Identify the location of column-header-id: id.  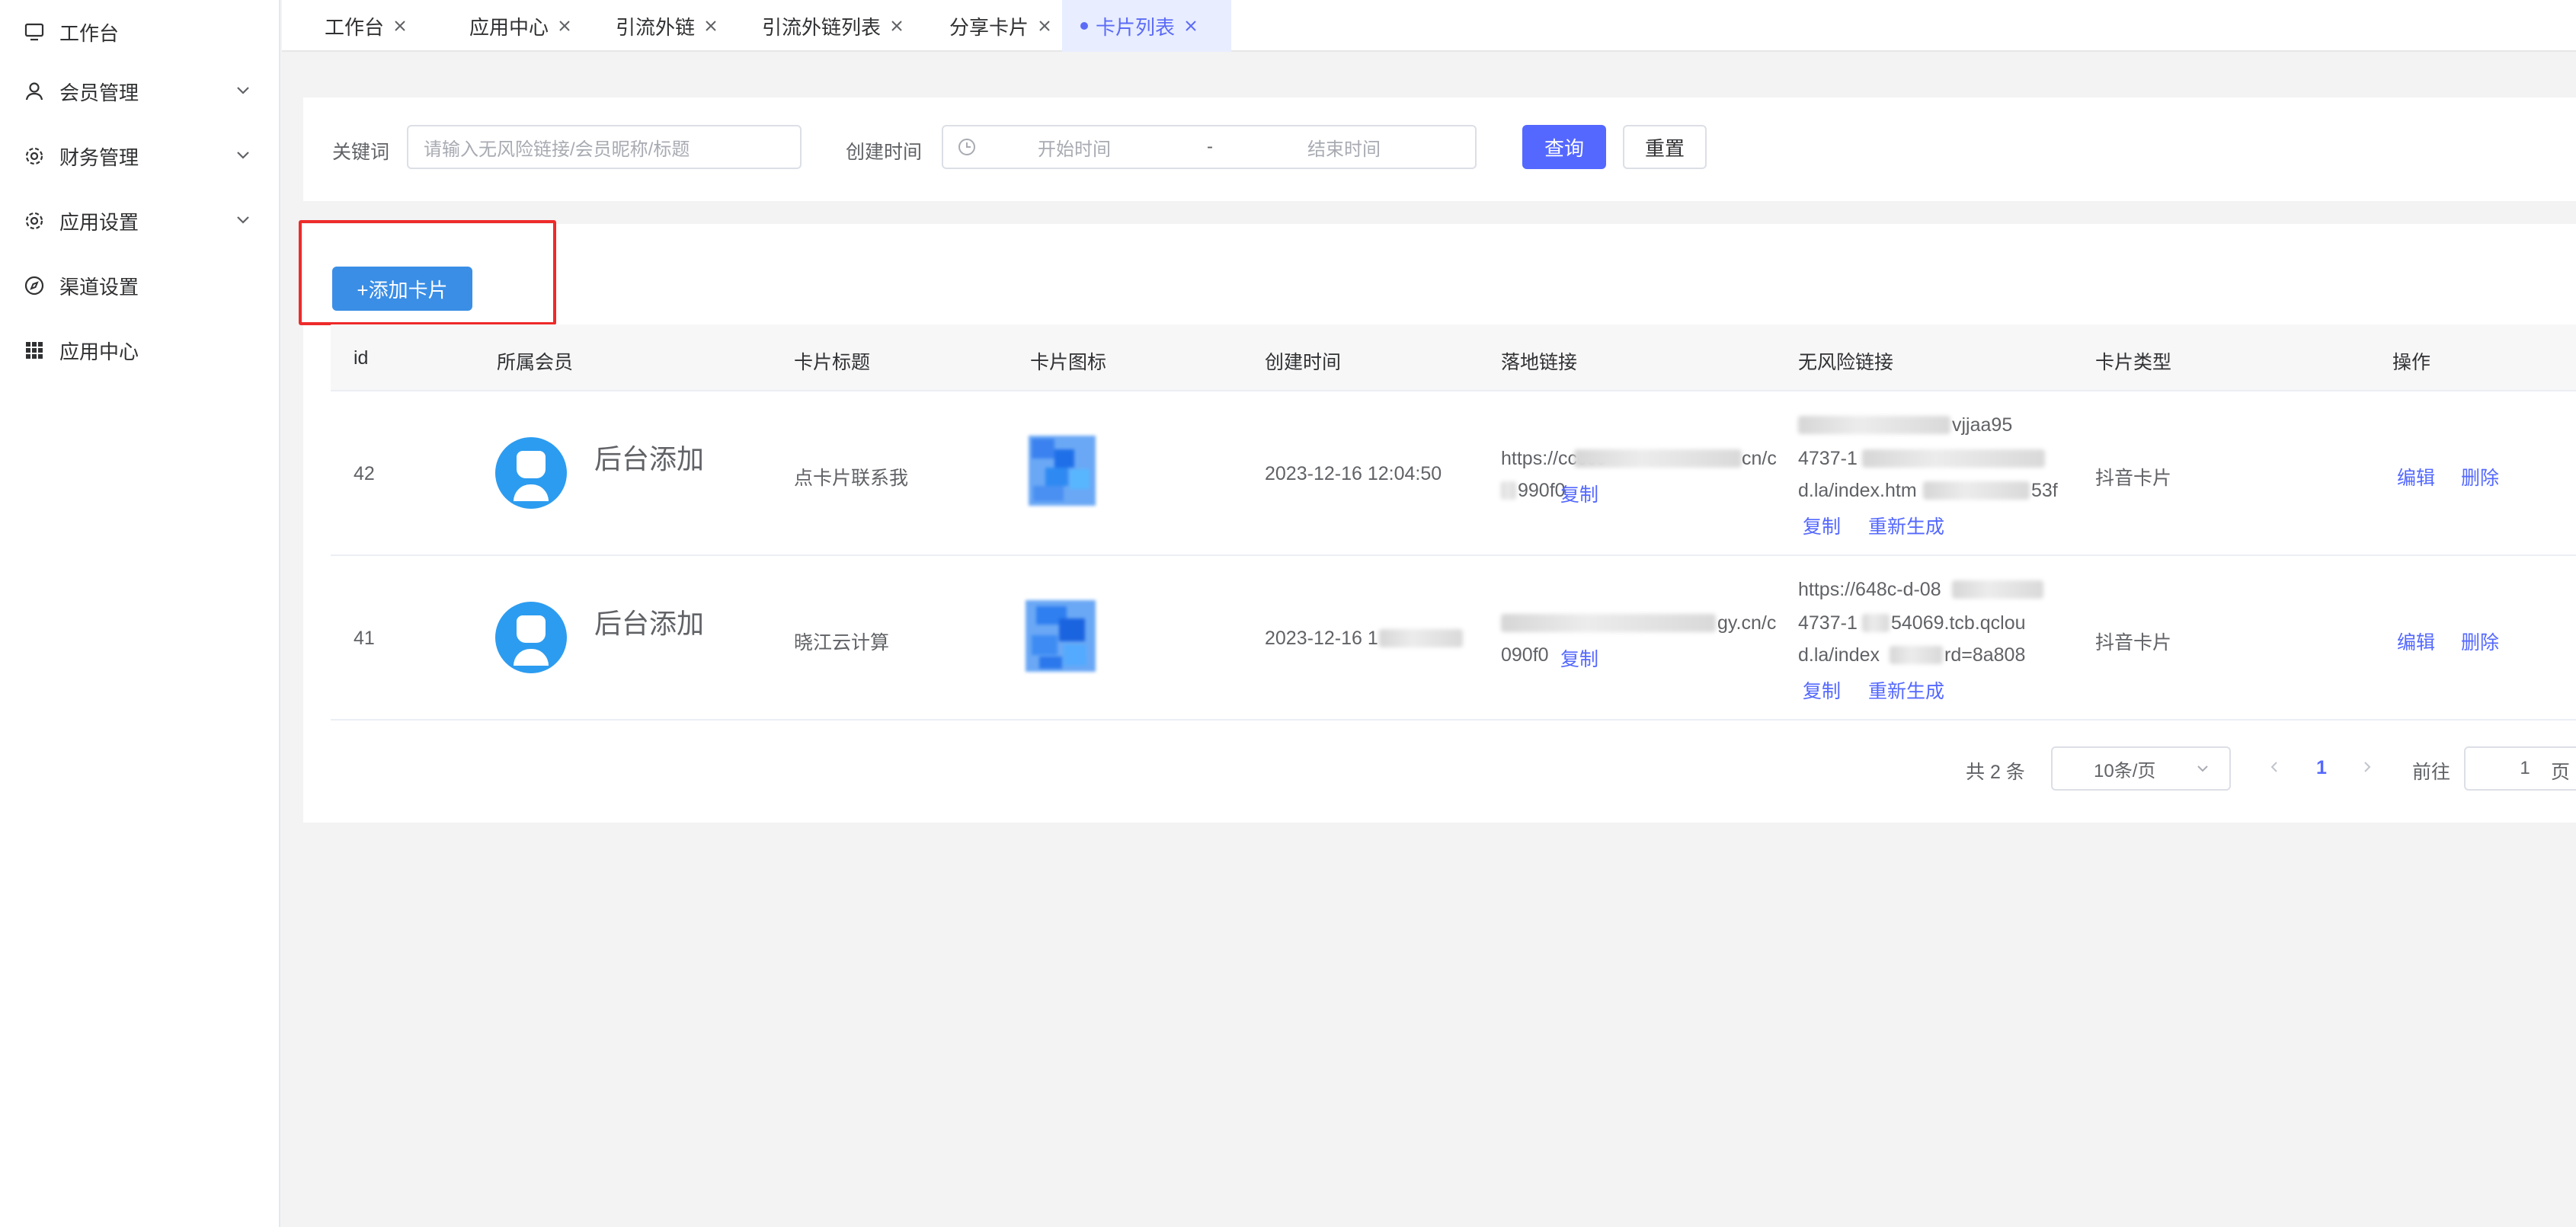
(361, 358).